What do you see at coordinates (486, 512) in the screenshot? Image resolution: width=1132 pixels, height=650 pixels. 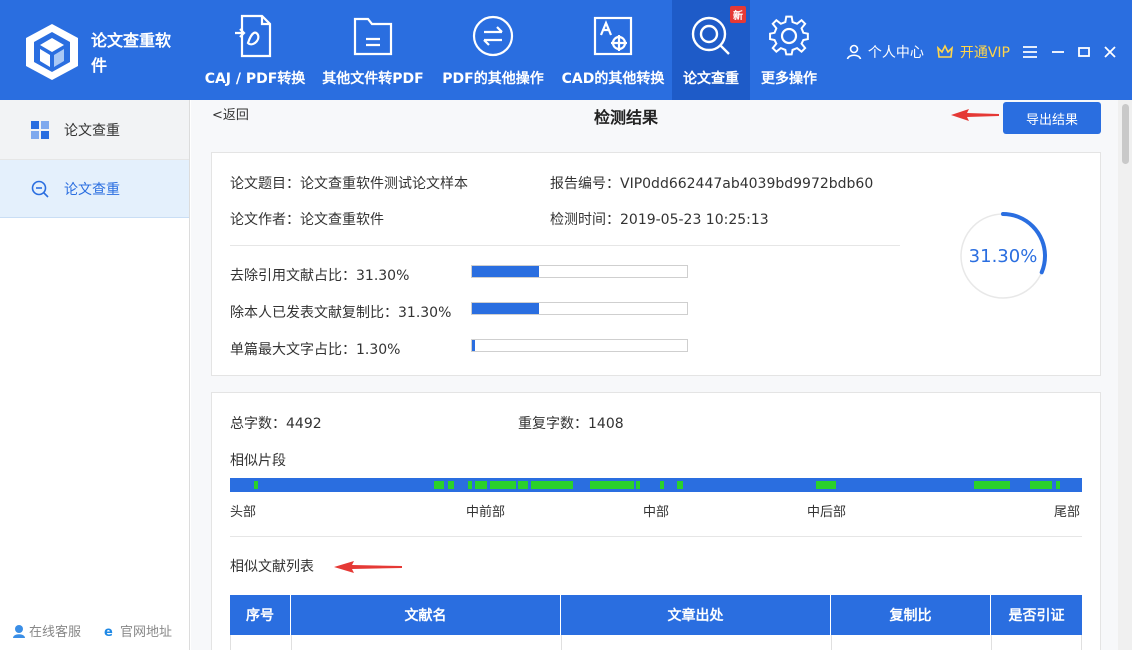 I see `position-label: 中前部` at bounding box center [486, 512].